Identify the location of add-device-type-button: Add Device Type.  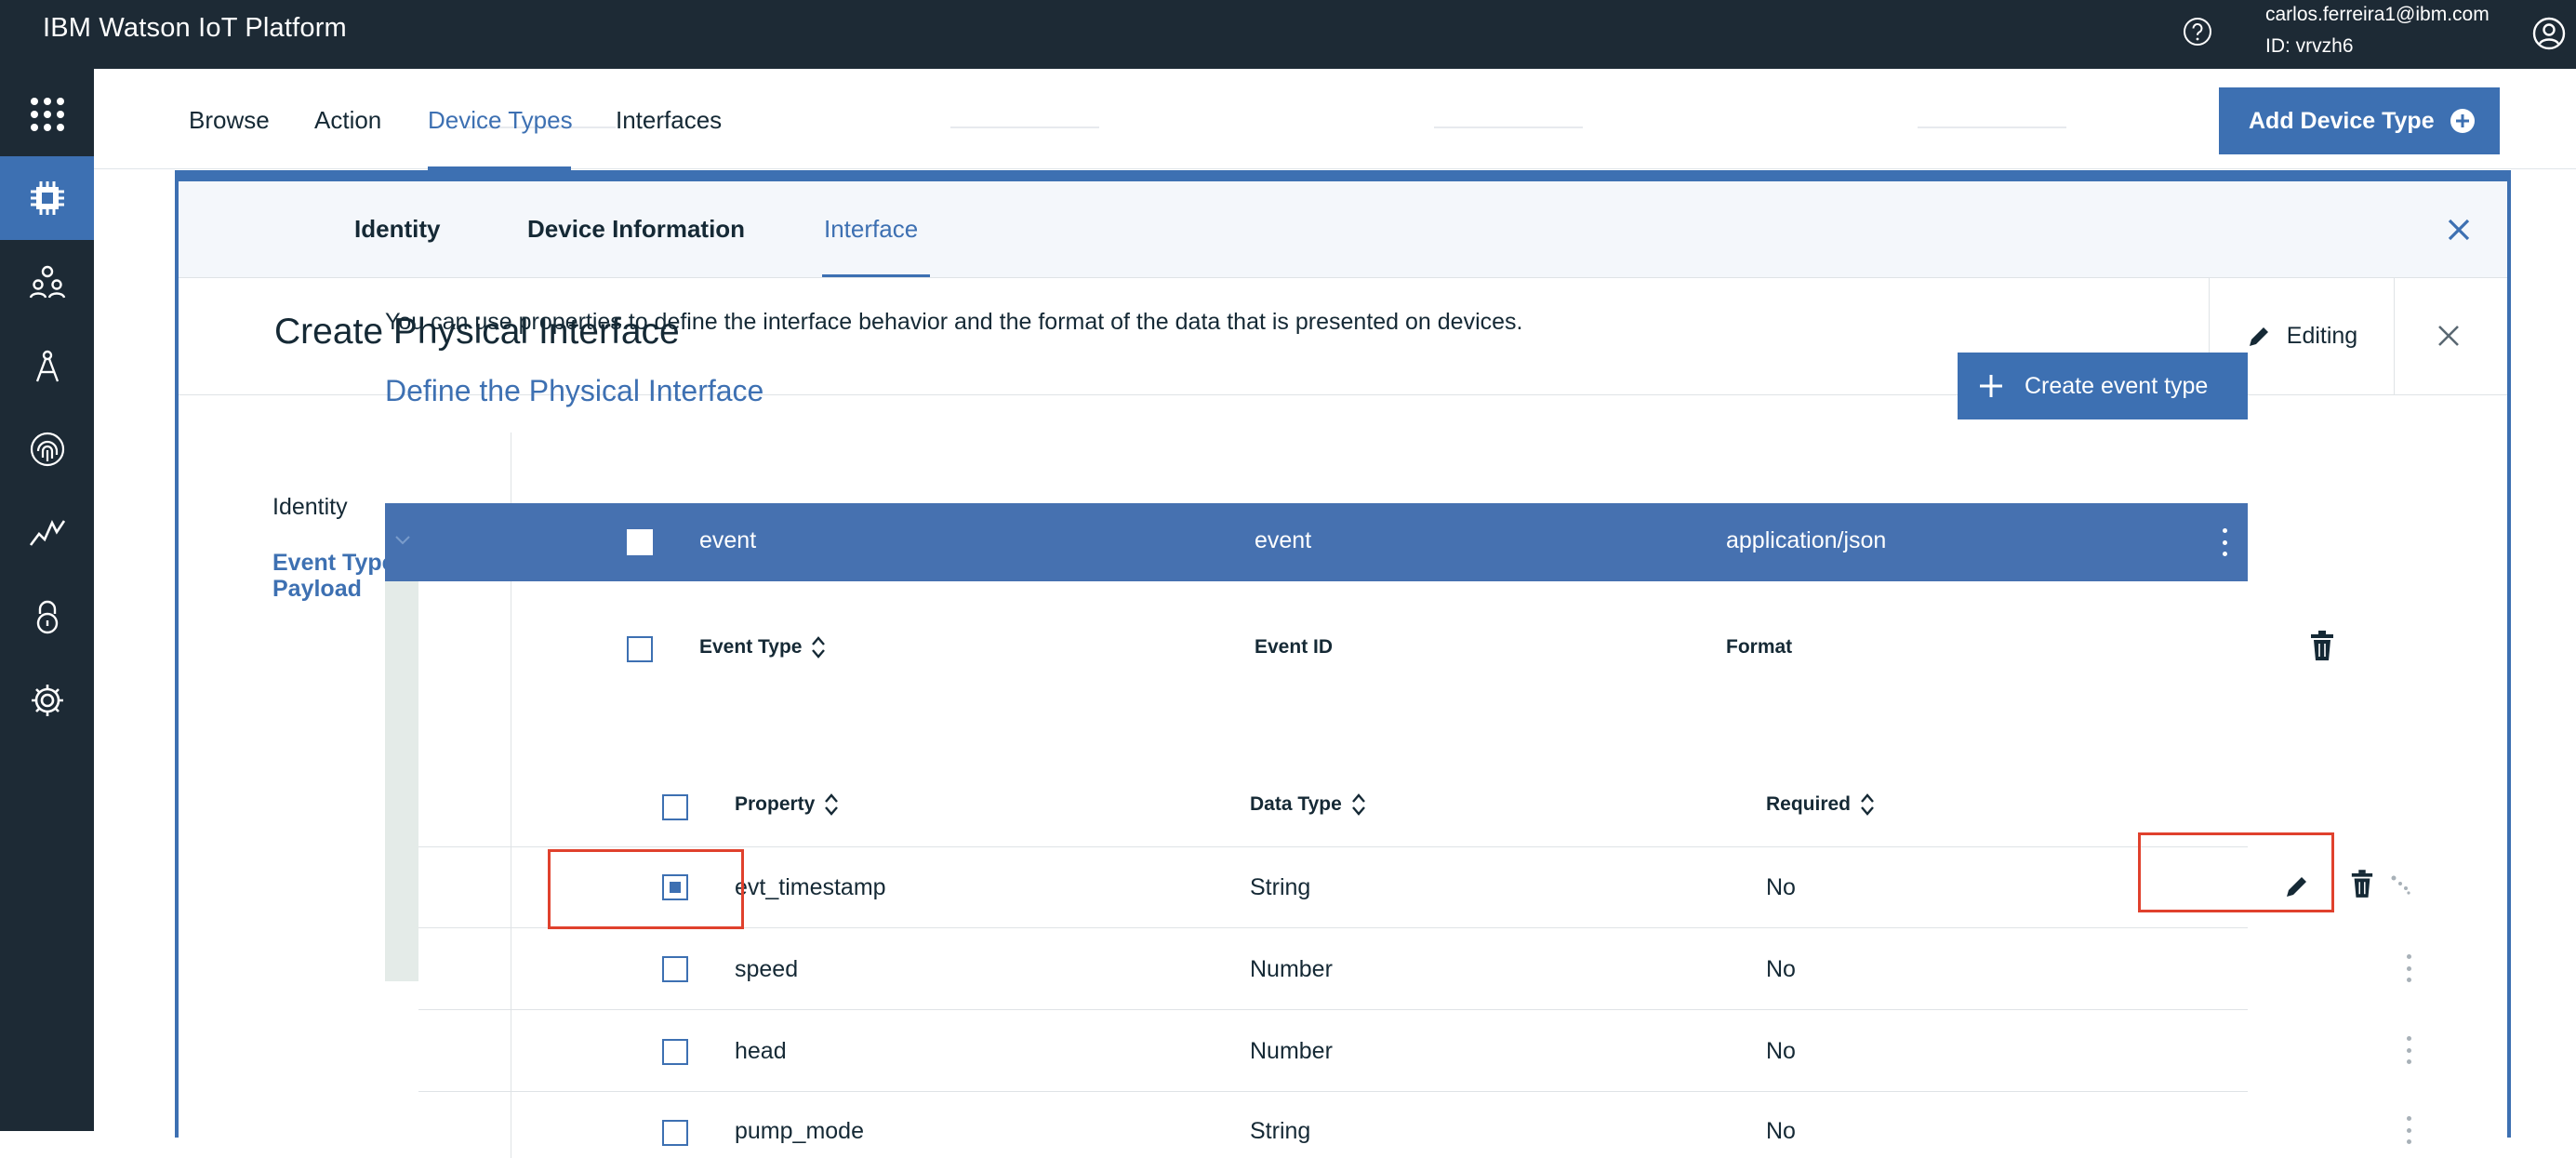
(2359, 120).